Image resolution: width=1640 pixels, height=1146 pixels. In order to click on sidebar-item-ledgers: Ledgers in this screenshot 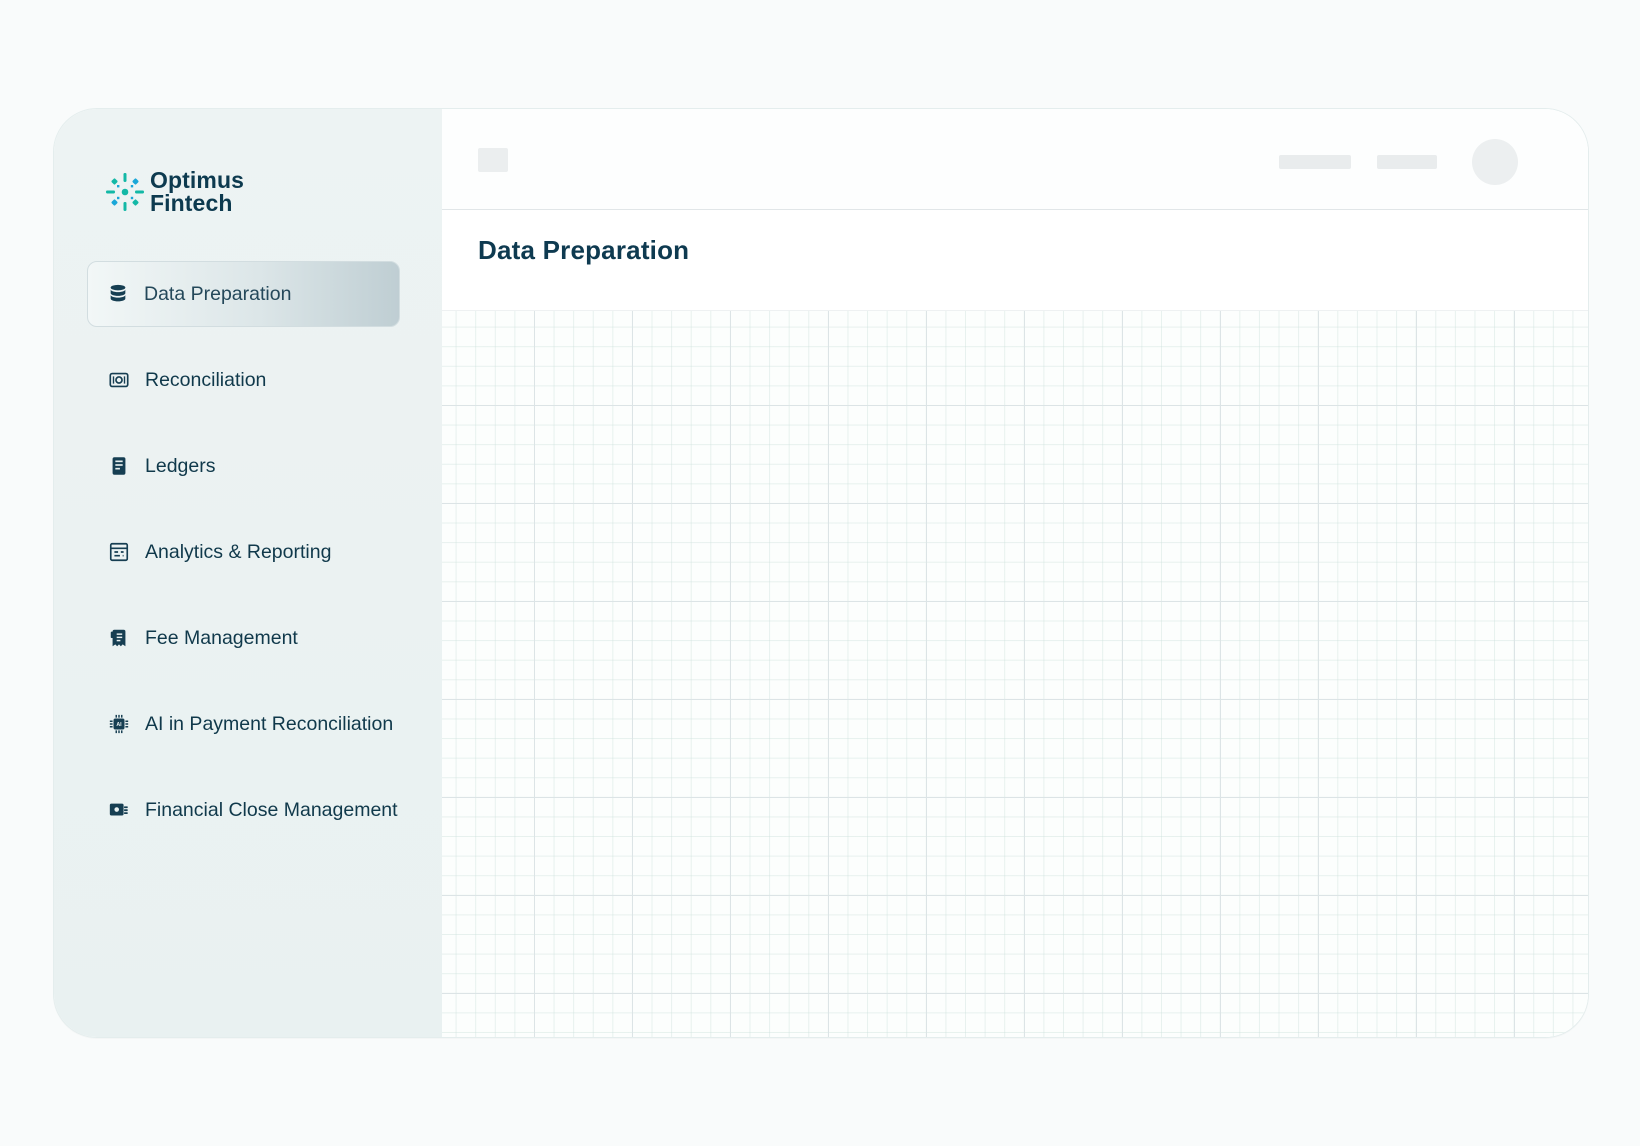, I will do `click(252, 466)`.